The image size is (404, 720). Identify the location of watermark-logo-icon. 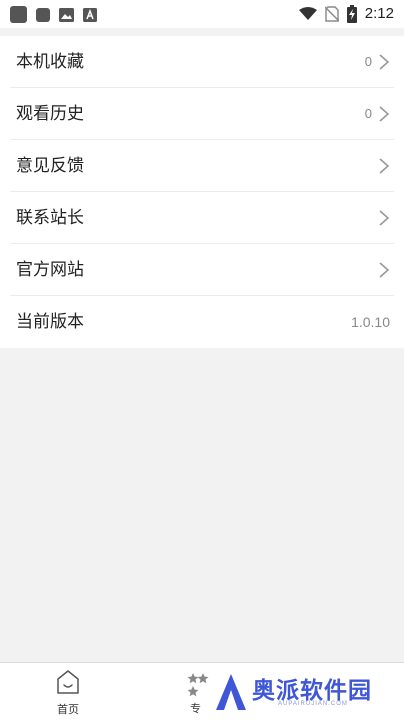
(231, 692).